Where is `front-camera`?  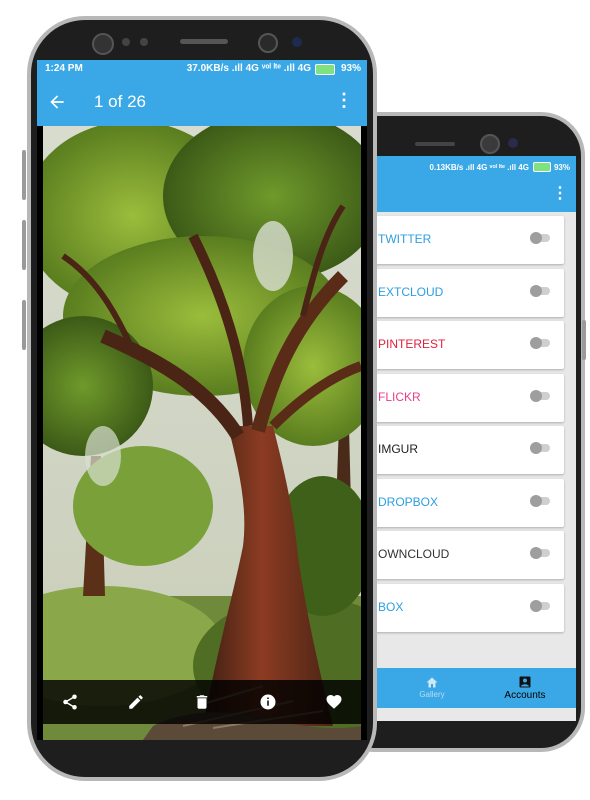
front-camera is located at coordinates (103, 44).